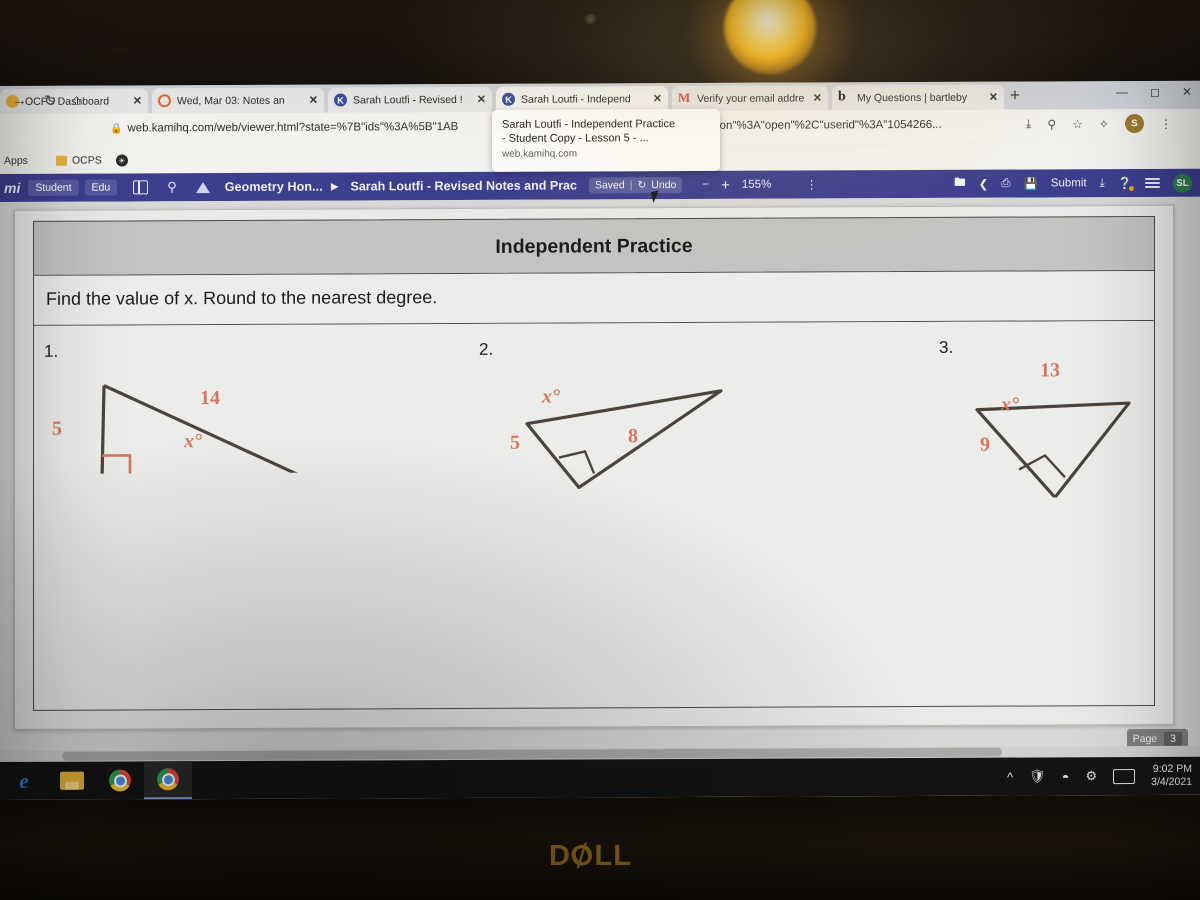 The width and height of the screenshot is (1200, 900). What do you see at coordinates (1103, 776) in the screenshot?
I see `system-tray: ^ 🛡 ◓ ⚙ 9:02 PM 3/4/2021` at bounding box center [1103, 776].